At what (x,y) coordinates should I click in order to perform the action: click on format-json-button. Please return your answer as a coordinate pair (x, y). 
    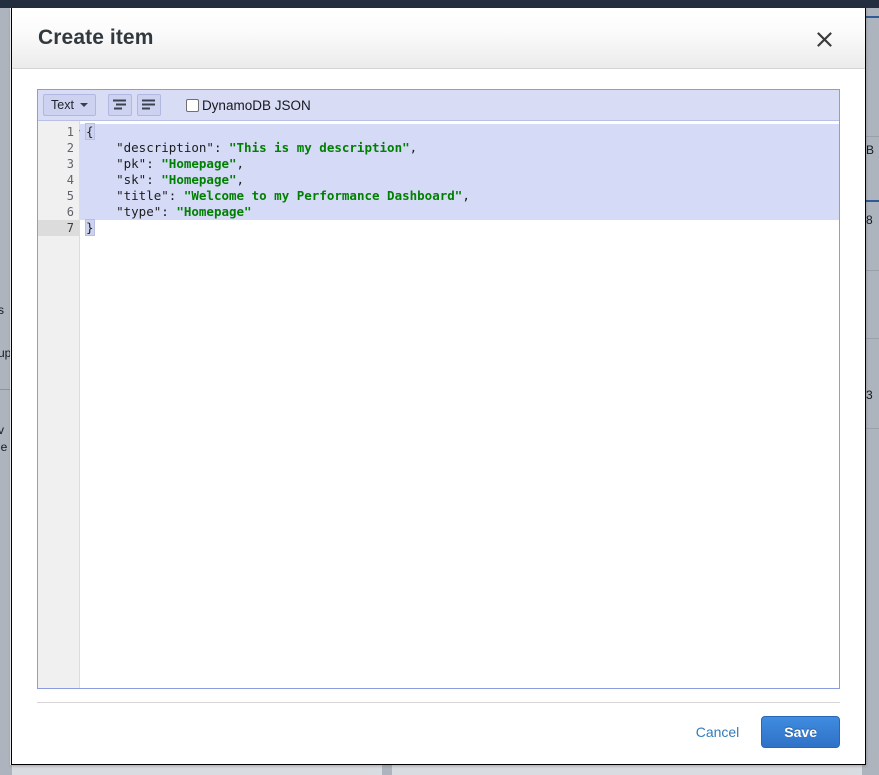
    Looking at the image, I should click on (119, 105).